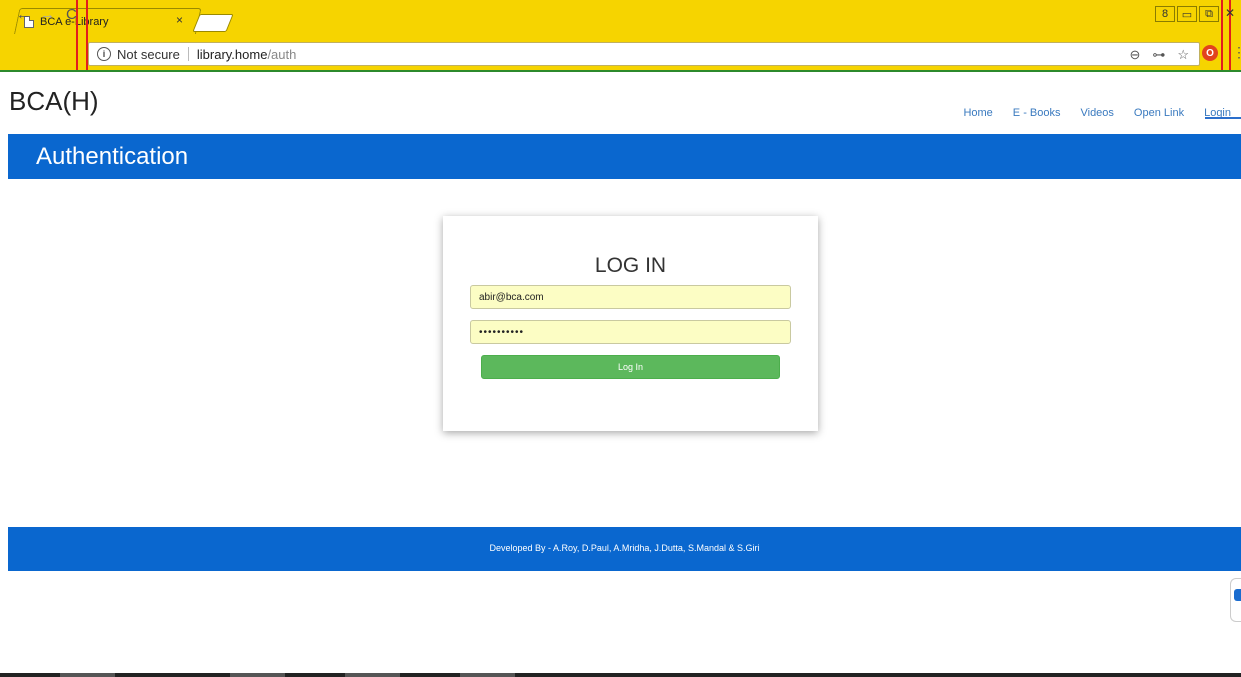  What do you see at coordinates (188, 54) in the screenshot?
I see `address-separator` at bounding box center [188, 54].